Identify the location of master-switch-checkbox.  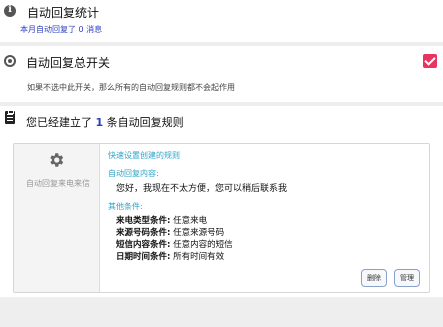
(430, 61).